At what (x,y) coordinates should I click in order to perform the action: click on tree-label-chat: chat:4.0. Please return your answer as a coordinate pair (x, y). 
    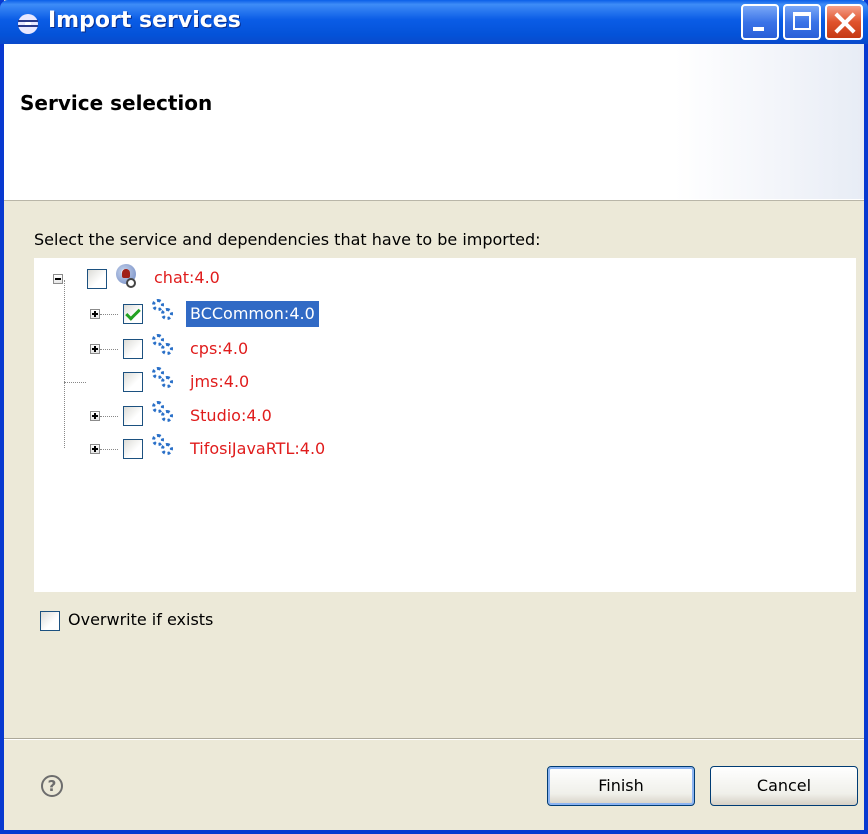
    Looking at the image, I should click on (187, 278).